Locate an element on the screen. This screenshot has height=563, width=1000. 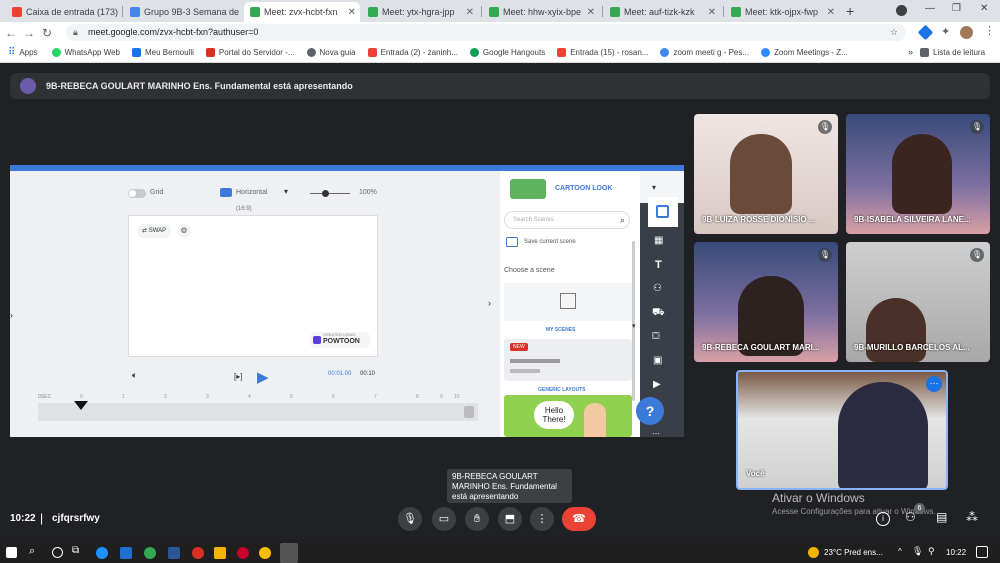
volume-icon: 🔈︎ is located at coordinates (134, 375).